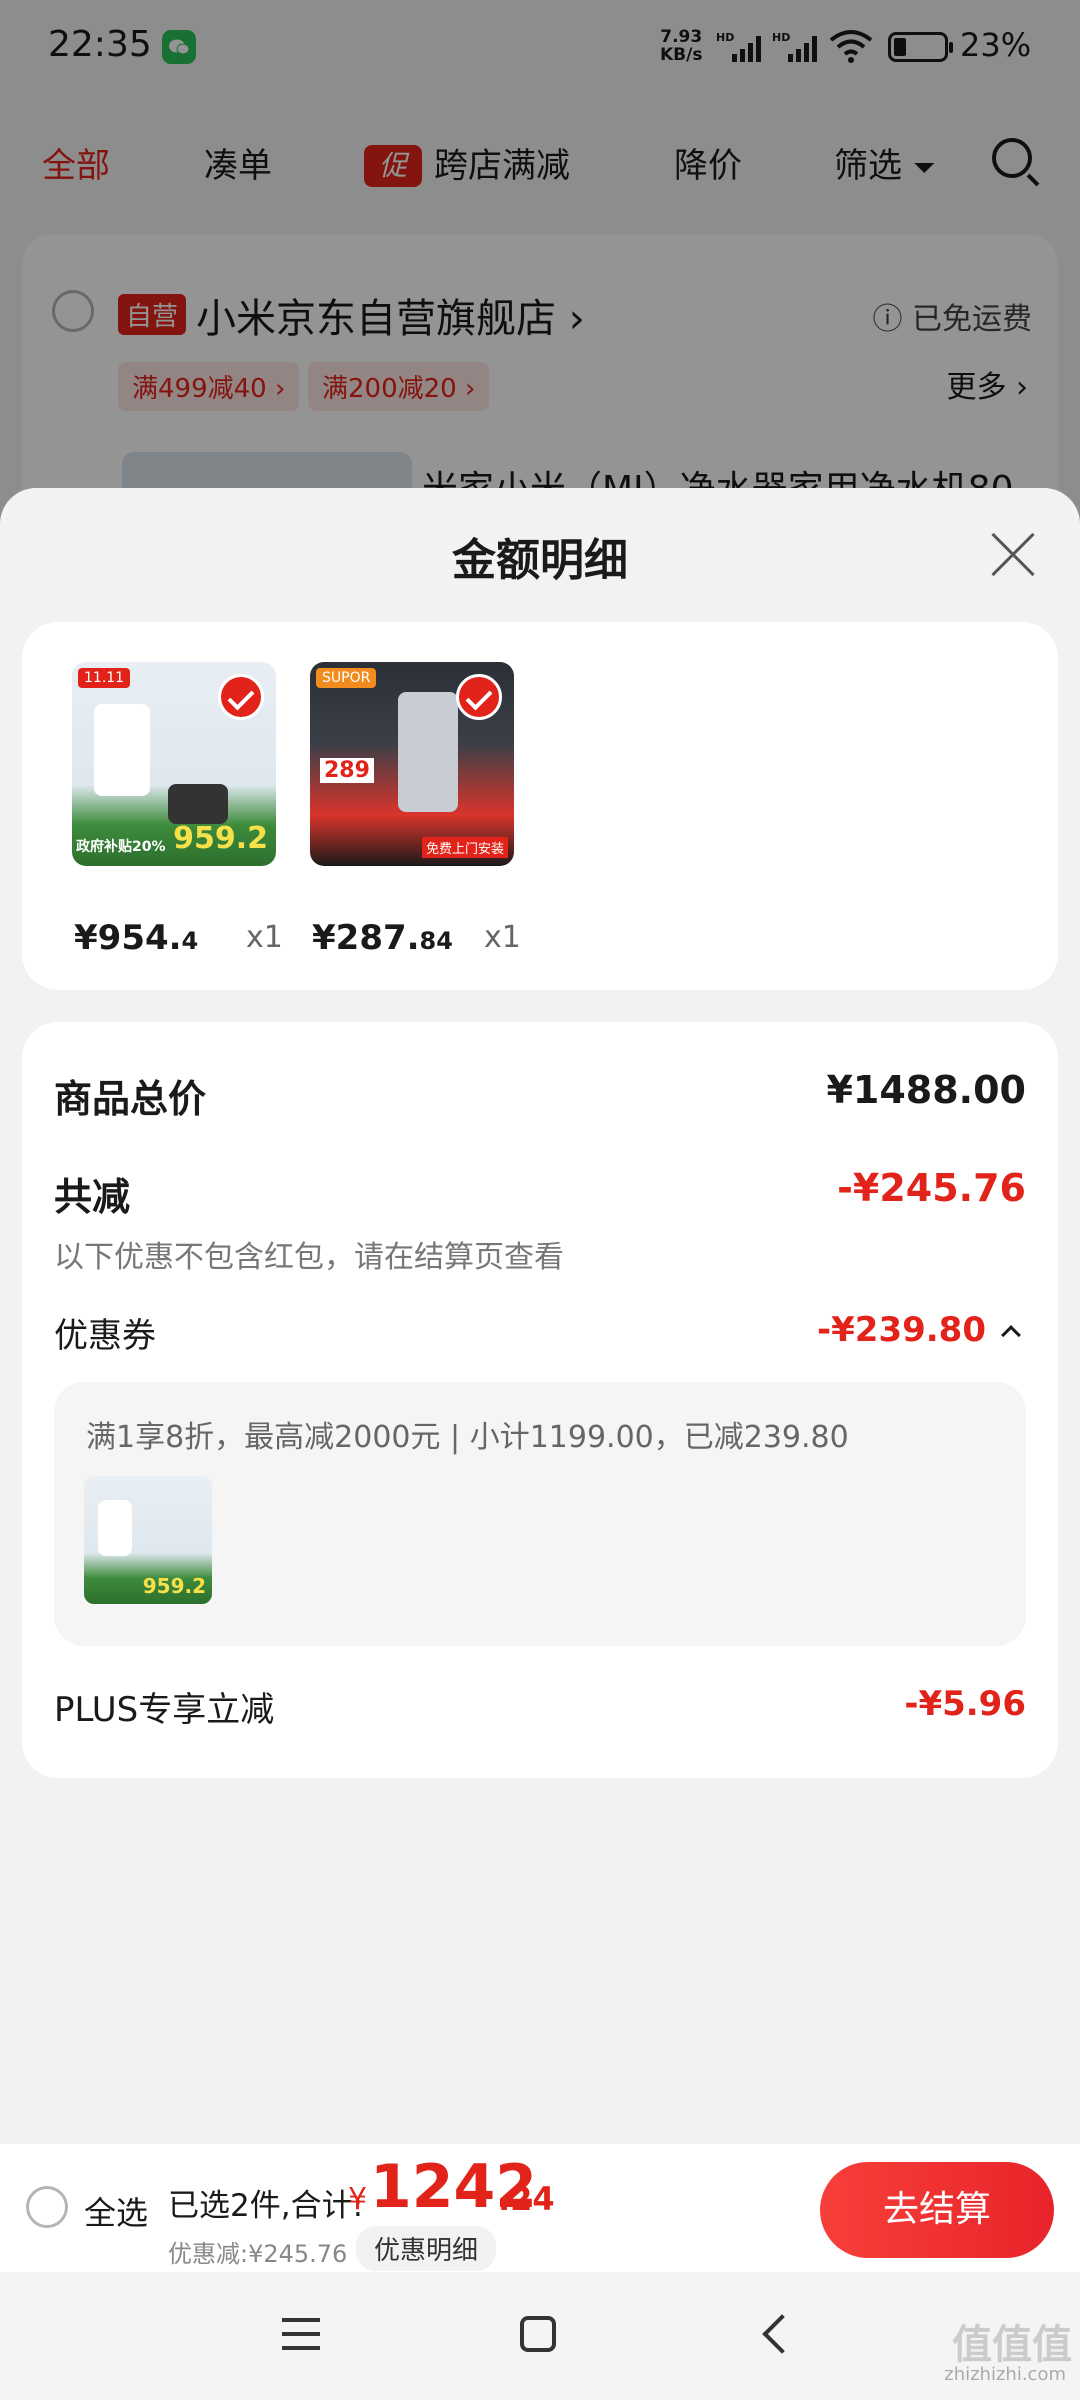 The width and height of the screenshot is (1080, 2400). Describe the element at coordinates (1012, 2345) in the screenshot. I see `watermark-logo: 值值值` at that location.